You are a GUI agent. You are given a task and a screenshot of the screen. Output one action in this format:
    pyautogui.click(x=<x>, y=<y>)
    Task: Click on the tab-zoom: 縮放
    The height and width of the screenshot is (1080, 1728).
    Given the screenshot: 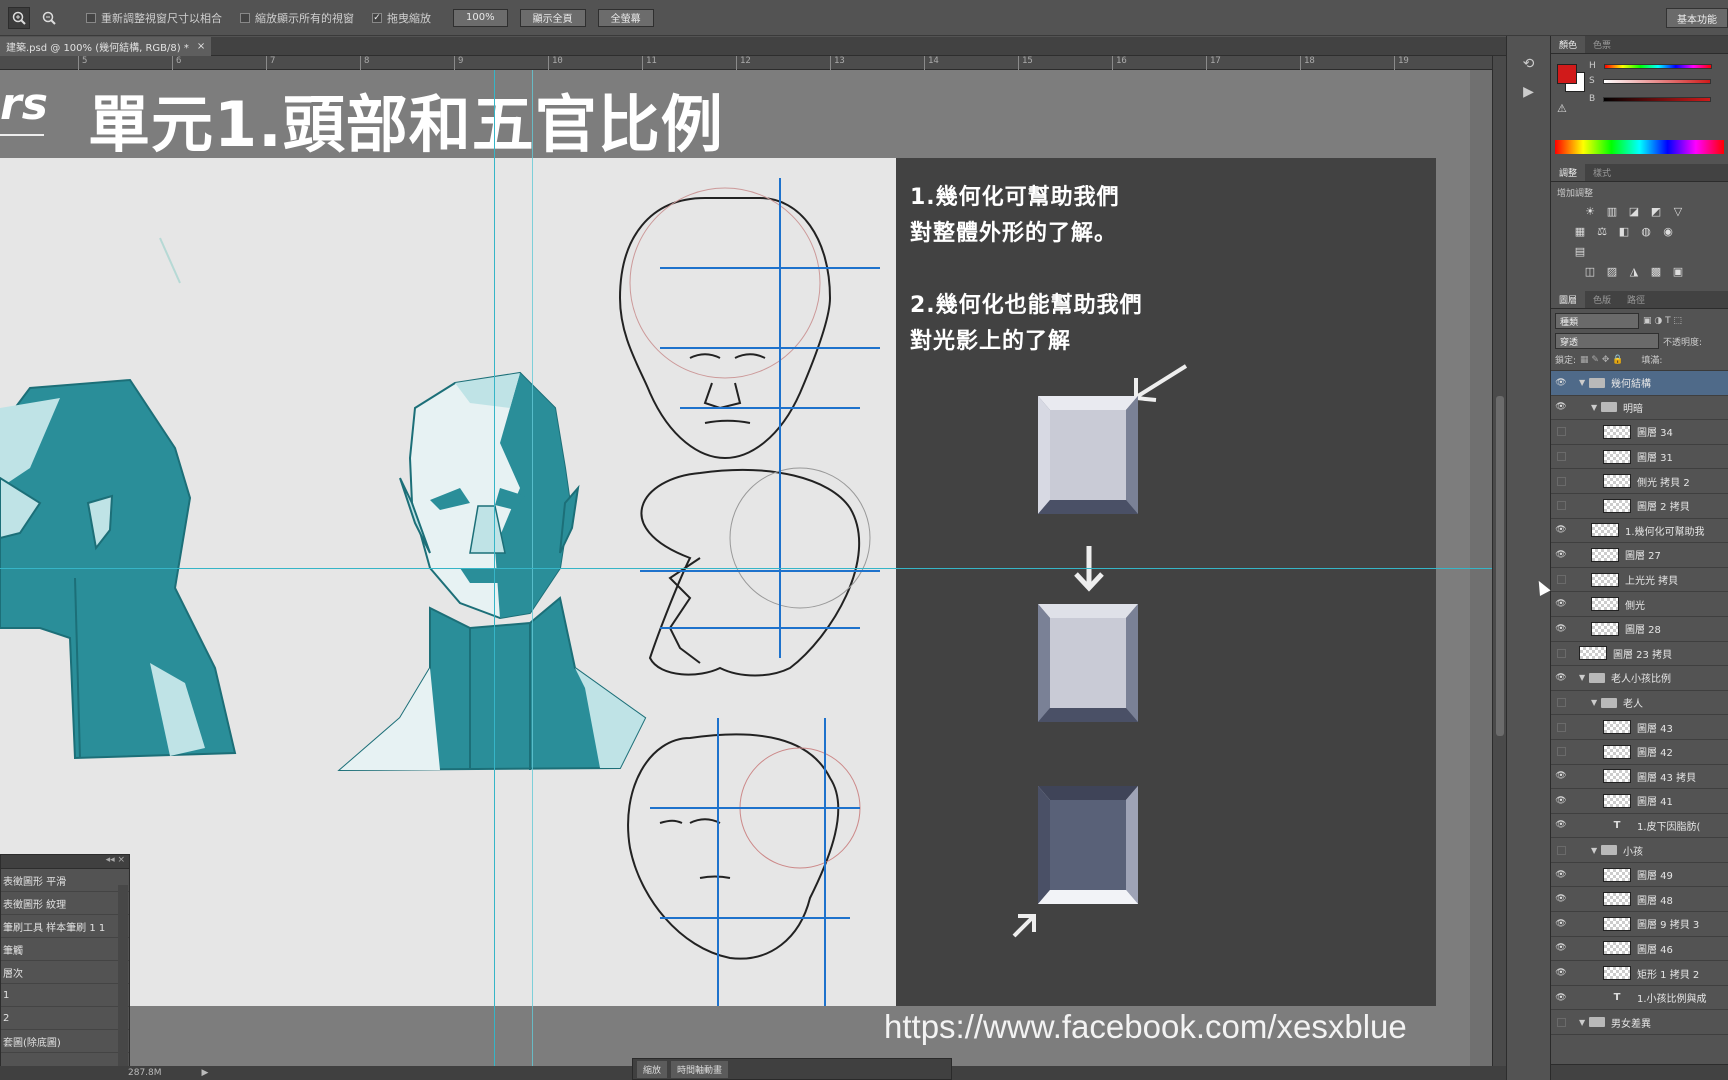 What is the action you would take?
    pyautogui.click(x=652, y=1069)
    